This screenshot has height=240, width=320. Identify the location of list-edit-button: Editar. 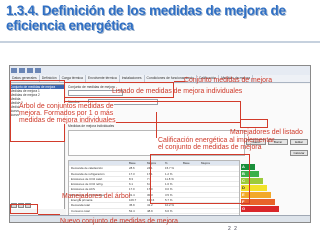
(299, 142).